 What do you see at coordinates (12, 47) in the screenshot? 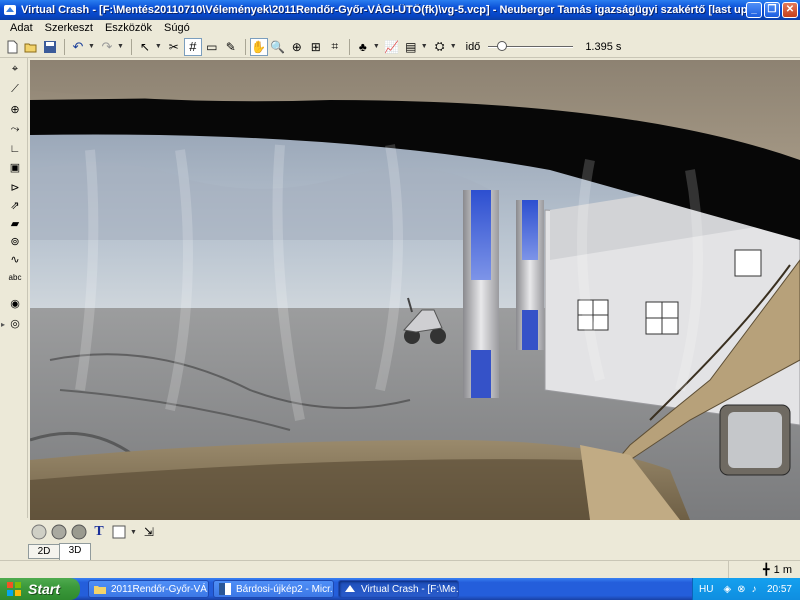
I see `new-button` at bounding box center [12, 47].